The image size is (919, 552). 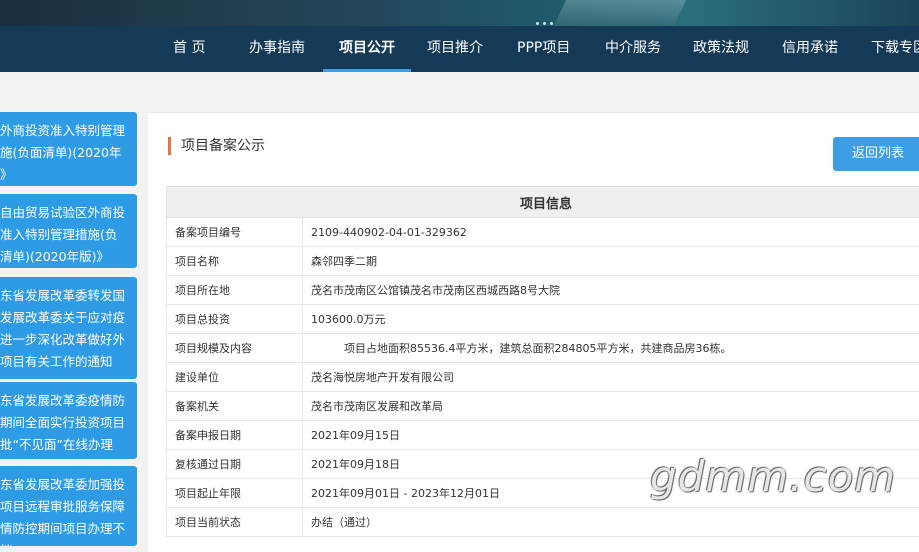 I want to click on row-label: 项目名称, so click(x=235, y=261).